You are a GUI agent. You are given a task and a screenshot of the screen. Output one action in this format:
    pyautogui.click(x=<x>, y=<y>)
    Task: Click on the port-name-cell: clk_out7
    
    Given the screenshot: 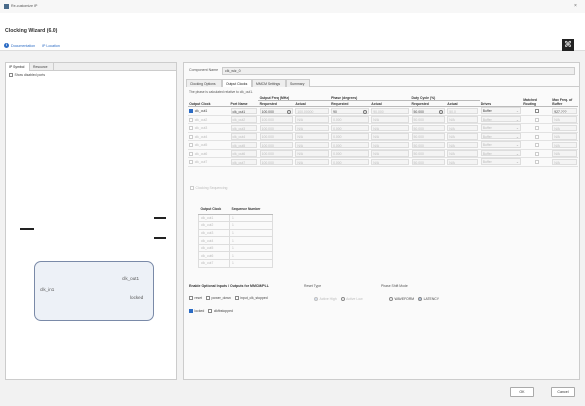 What is the action you would take?
    pyautogui.click(x=244, y=162)
    